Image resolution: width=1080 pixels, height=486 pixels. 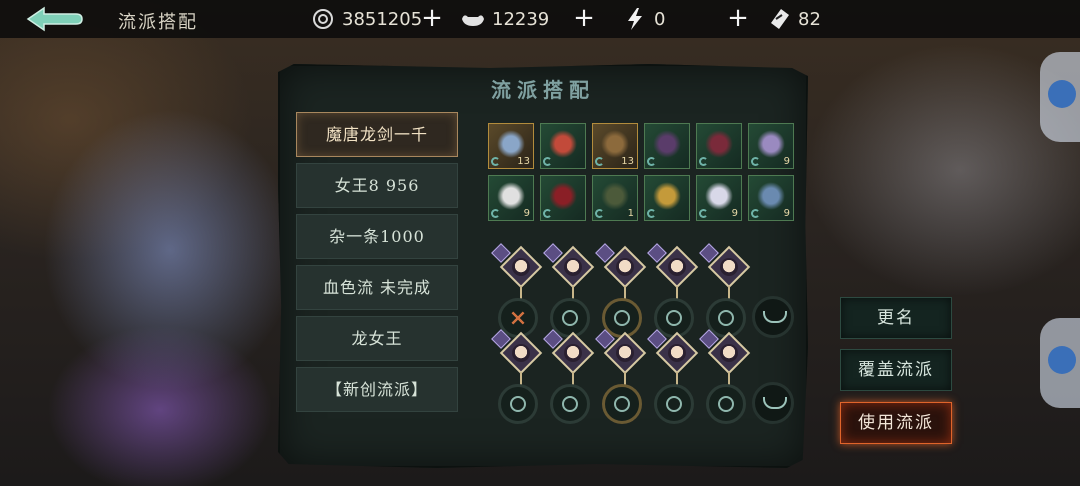 What do you see at coordinates (635, 19) in the screenshot?
I see `lightning-icon` at bounding box center [635, 19].